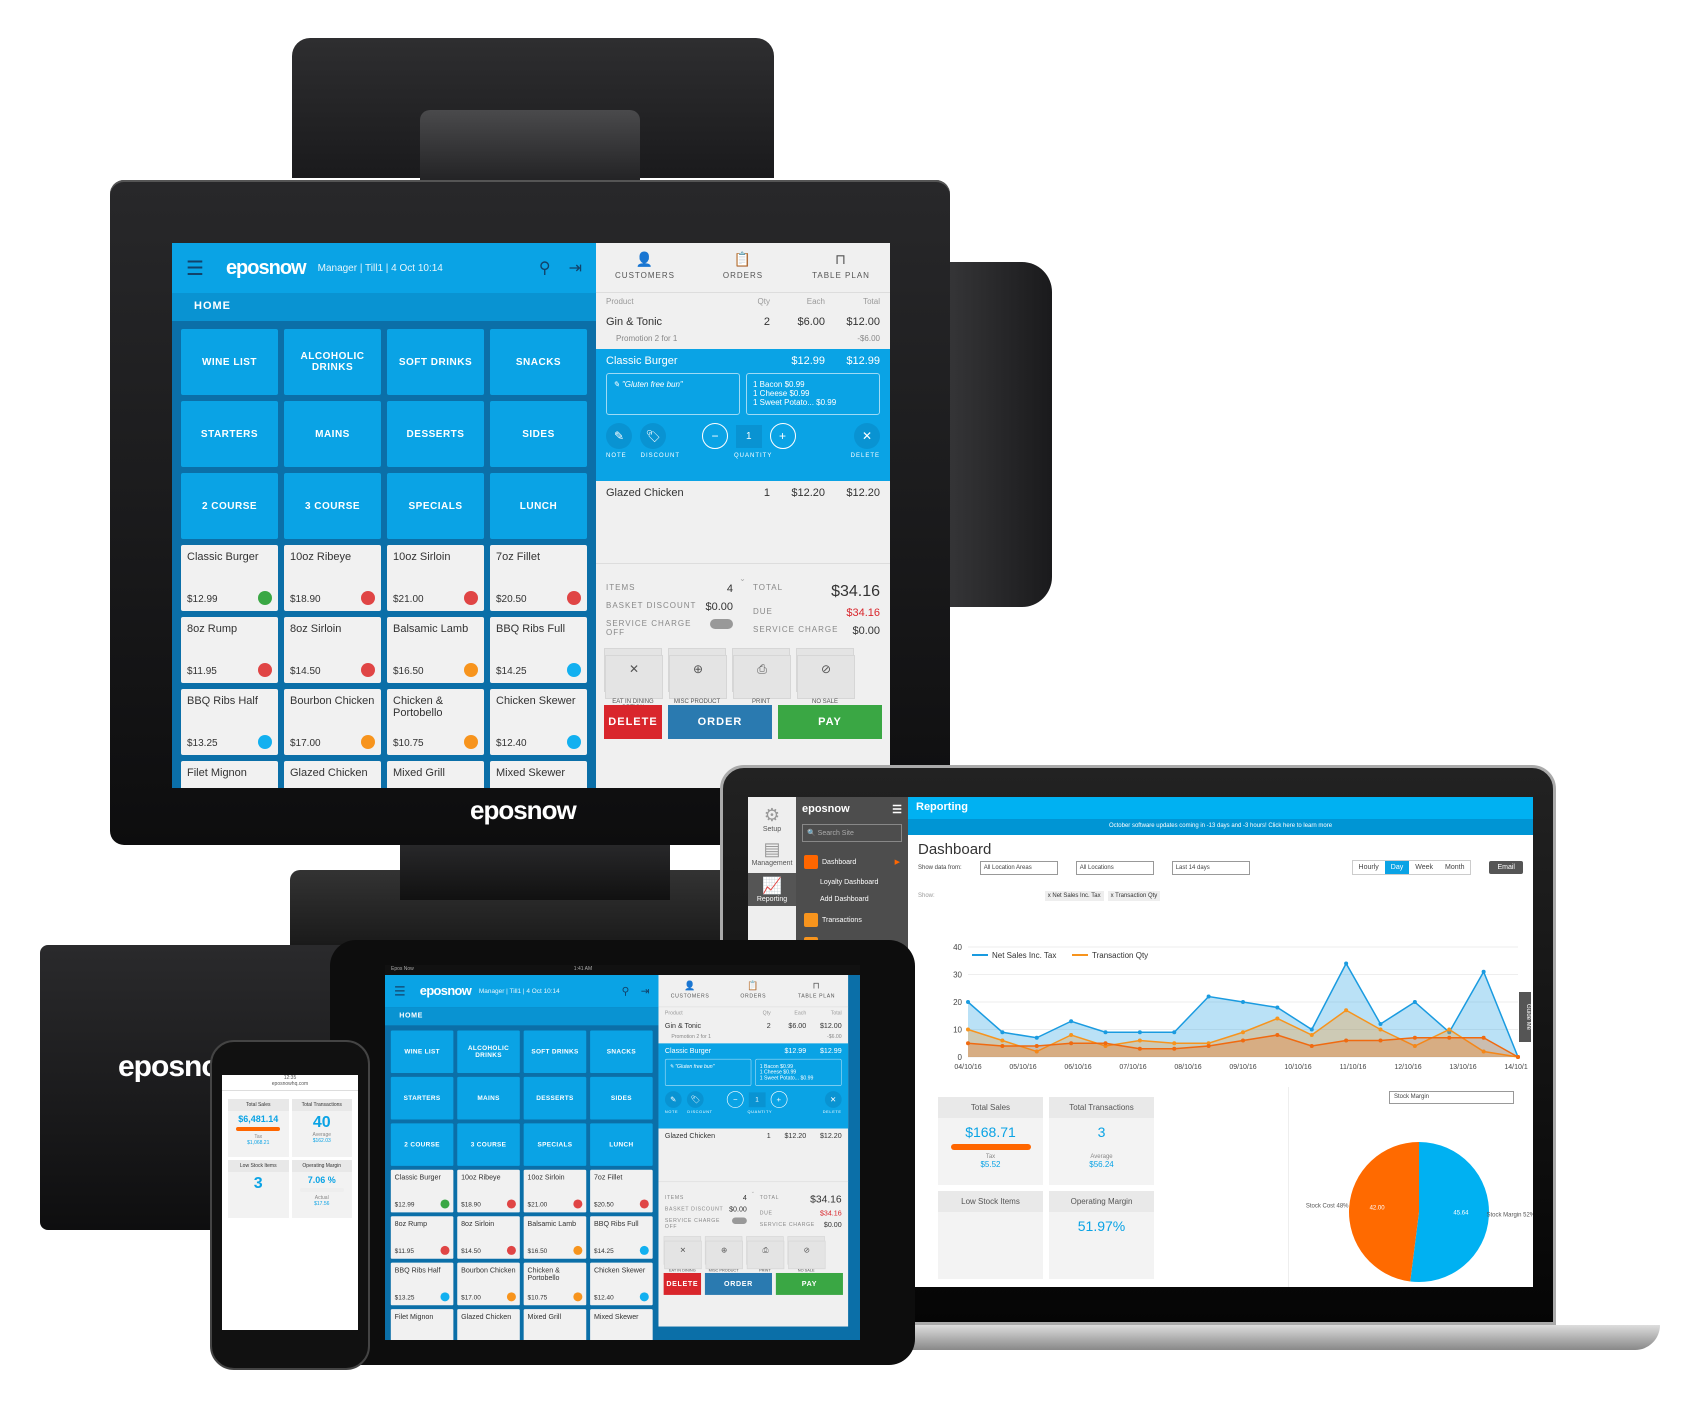  What do you see at coordinates (1018, 867) in the screenshot?
I see `location-areas-select: All Location Areas` at bounding box center [1018, 867].